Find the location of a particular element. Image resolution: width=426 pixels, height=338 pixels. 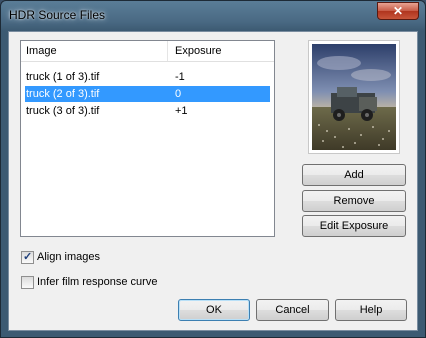

row-image-name: truck (2 of 3).tif is located at coordinates (63, 94).